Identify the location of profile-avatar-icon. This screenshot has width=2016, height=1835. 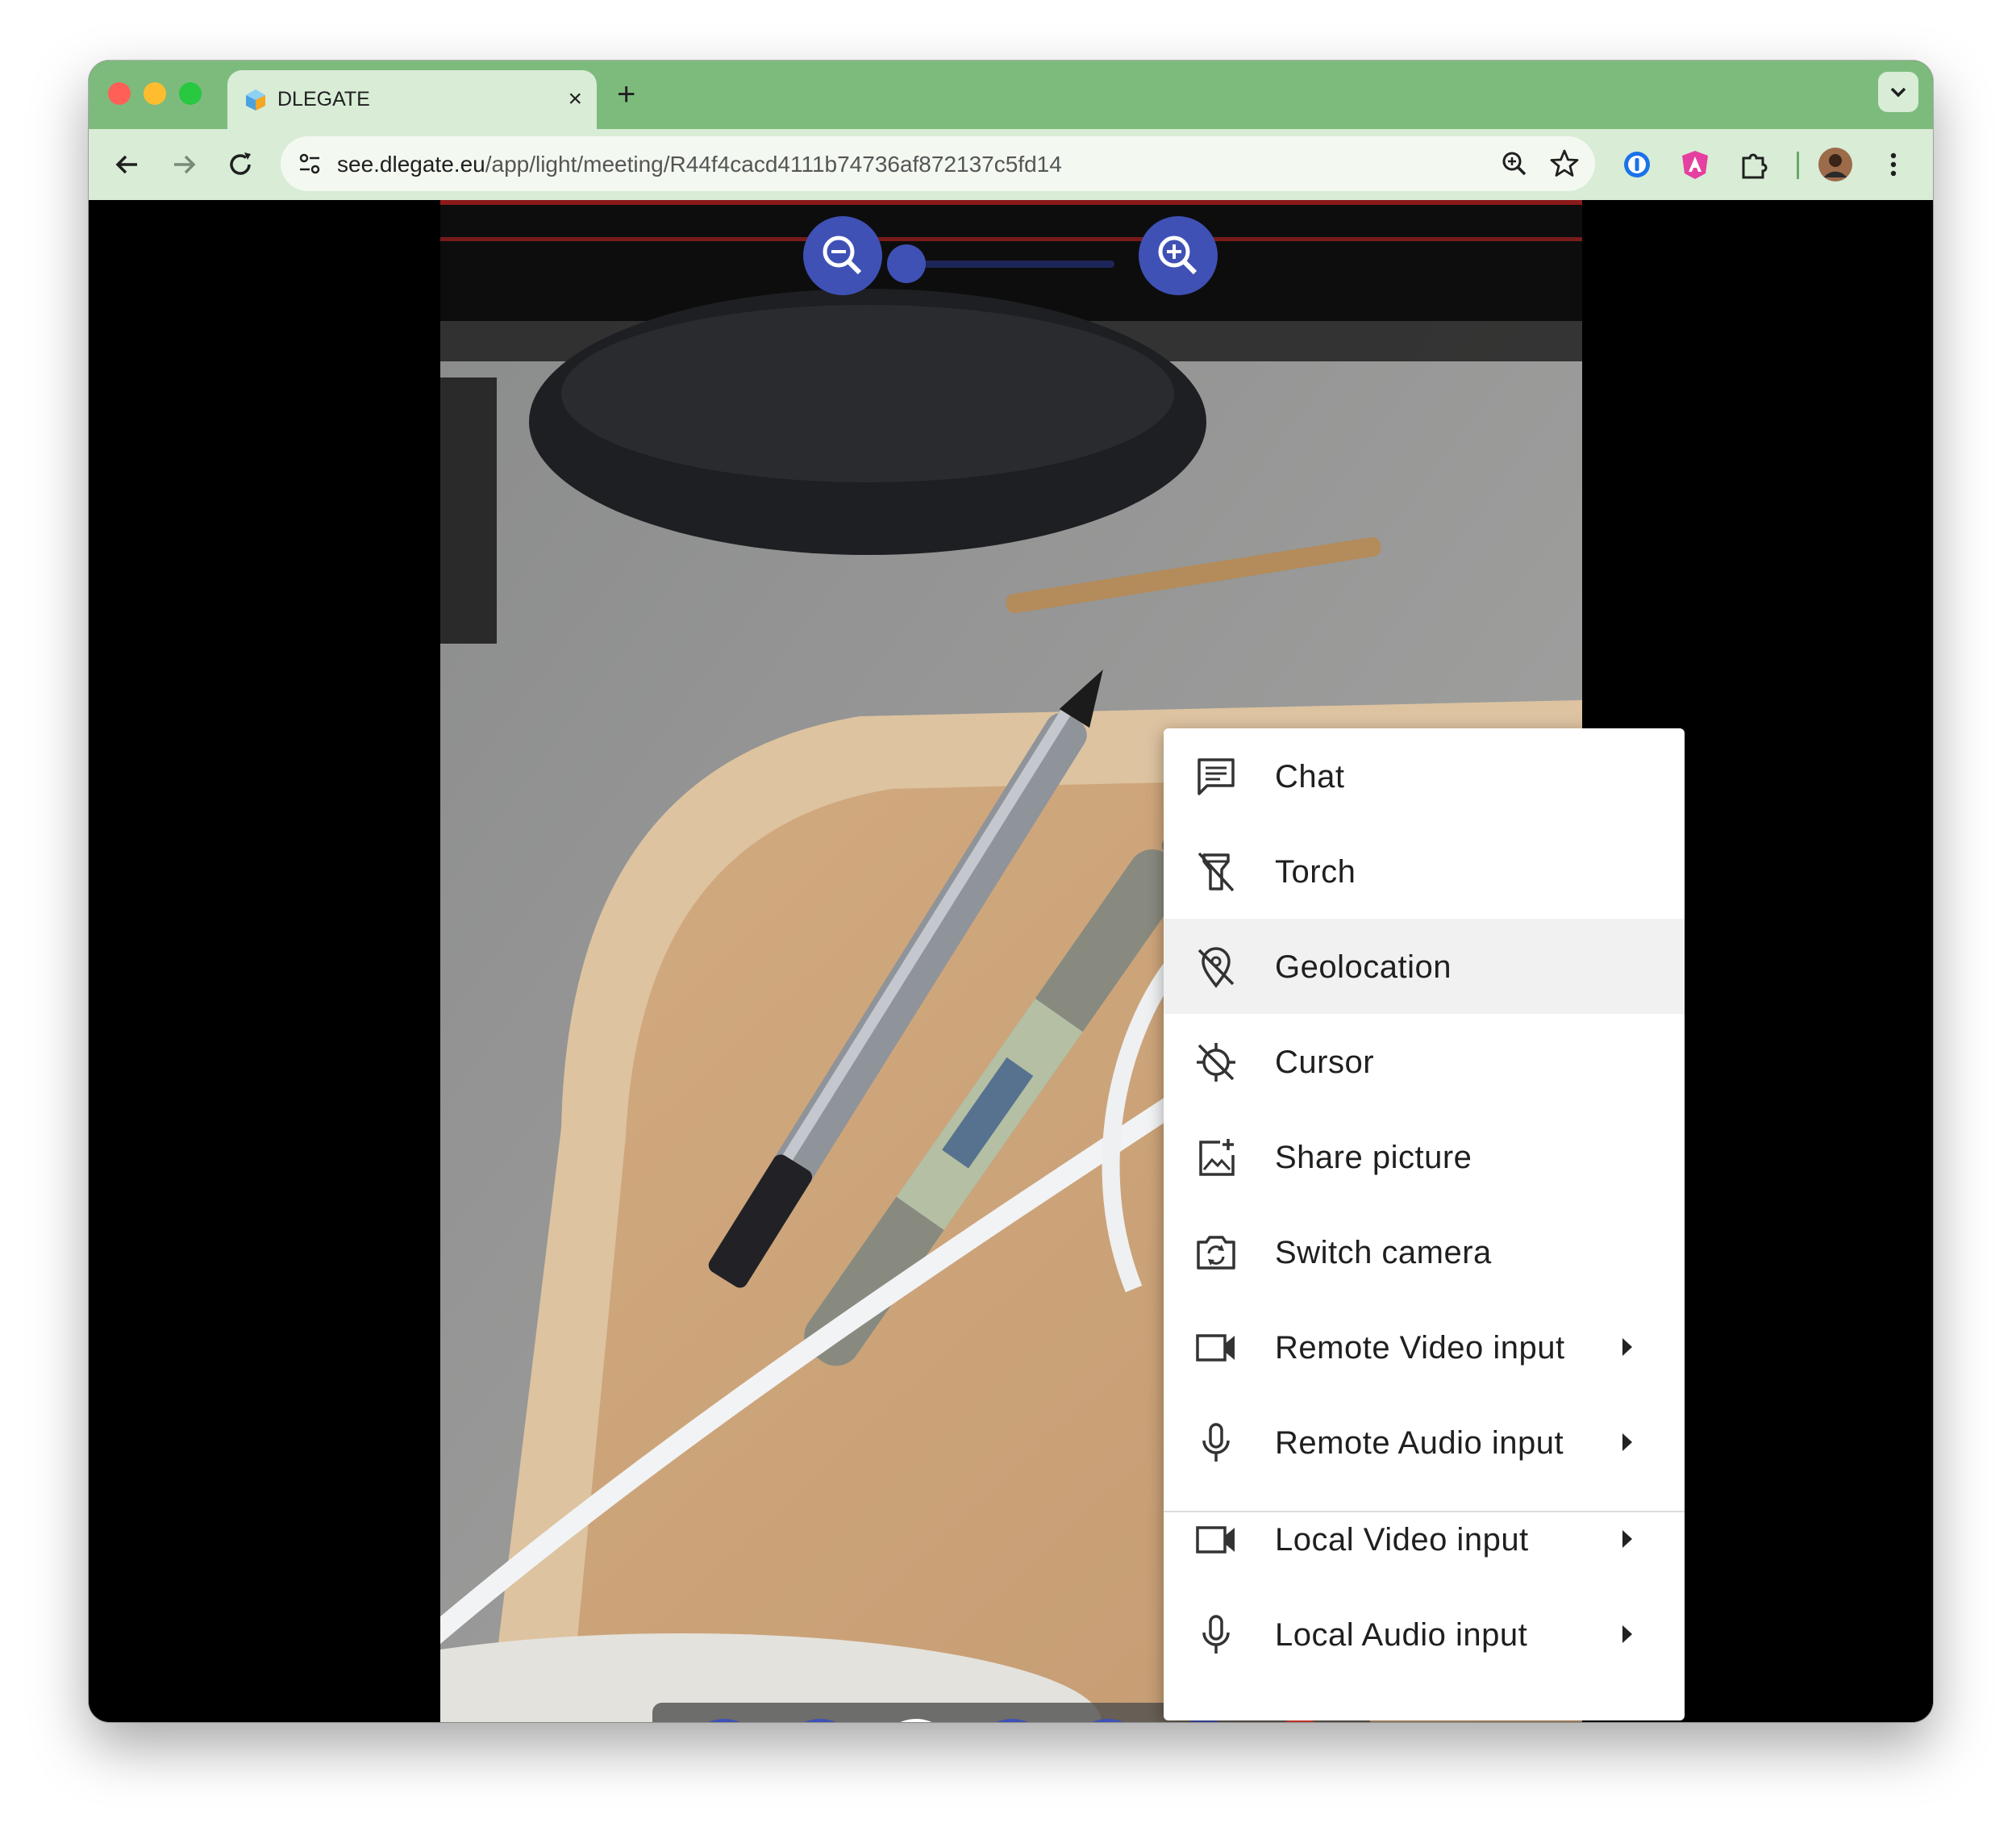
(1835, 164).